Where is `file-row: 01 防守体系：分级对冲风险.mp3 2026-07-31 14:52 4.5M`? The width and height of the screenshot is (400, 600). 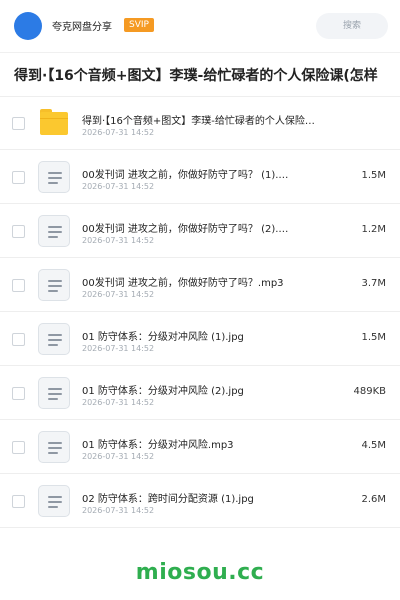 file-row: 01 防守体系：分级对冲风险.mp3 2026-07-31 14:52 4.5M is located at coordinates (200, 447).